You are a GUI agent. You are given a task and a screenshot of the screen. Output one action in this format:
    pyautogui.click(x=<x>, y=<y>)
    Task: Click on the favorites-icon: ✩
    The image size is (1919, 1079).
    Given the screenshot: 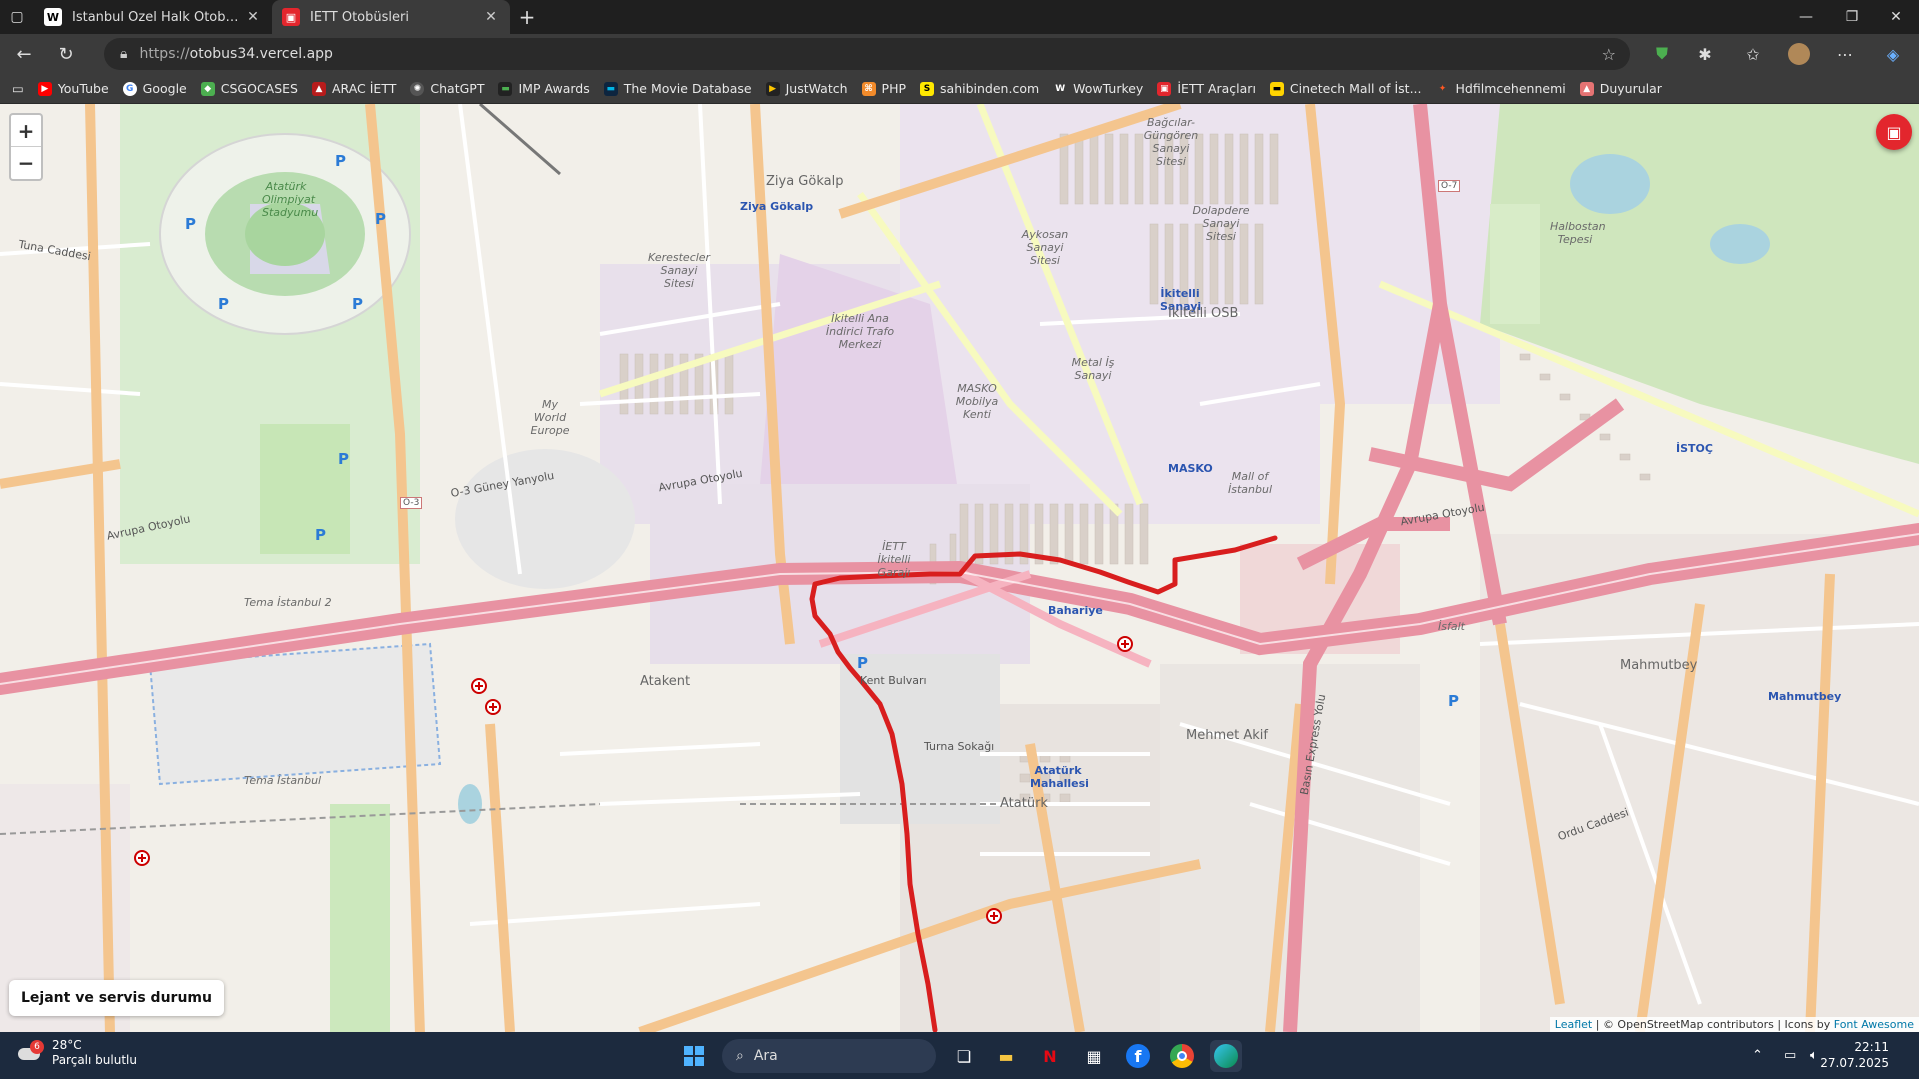 What is the action you would take?
    pyautogui.click(x=1753, y=54)
    